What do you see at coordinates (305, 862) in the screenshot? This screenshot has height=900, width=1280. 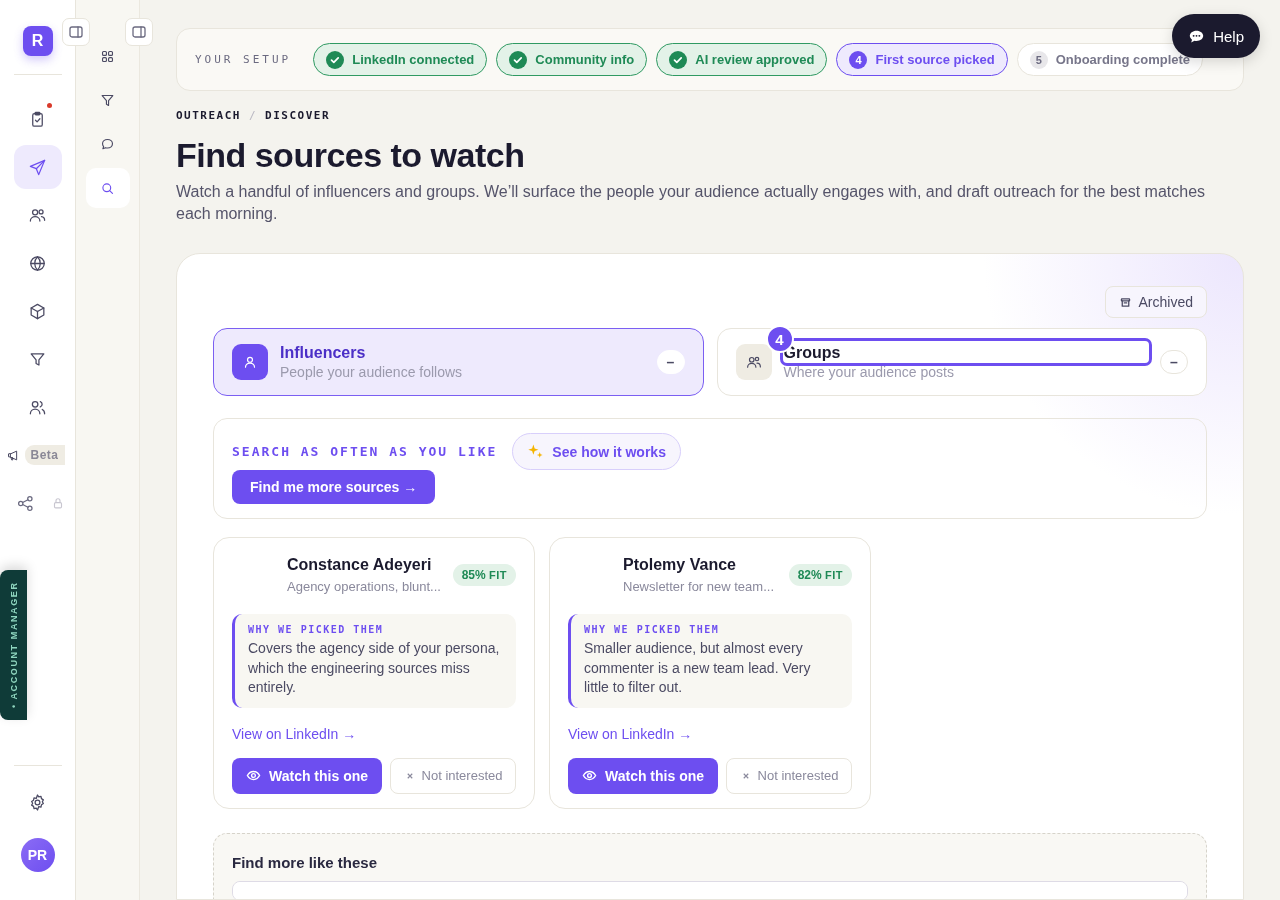 I see `find-more-title: Find more like these` at bounding box center [305, 862].